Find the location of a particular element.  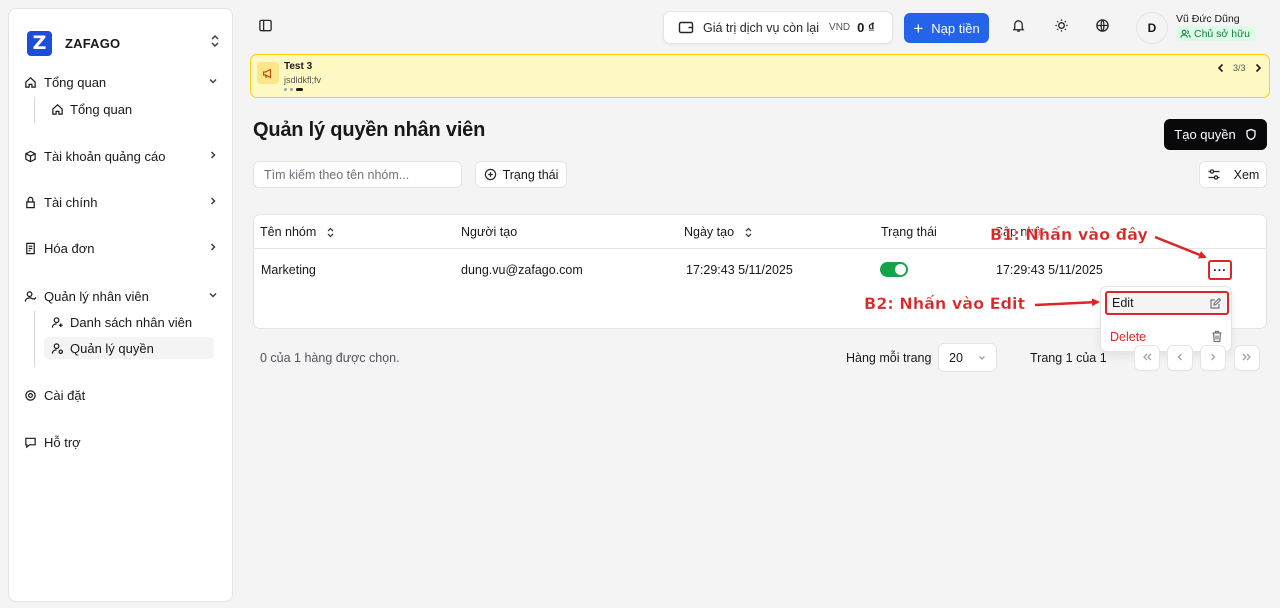

avatar: D is located at coordinates (1152, 28).